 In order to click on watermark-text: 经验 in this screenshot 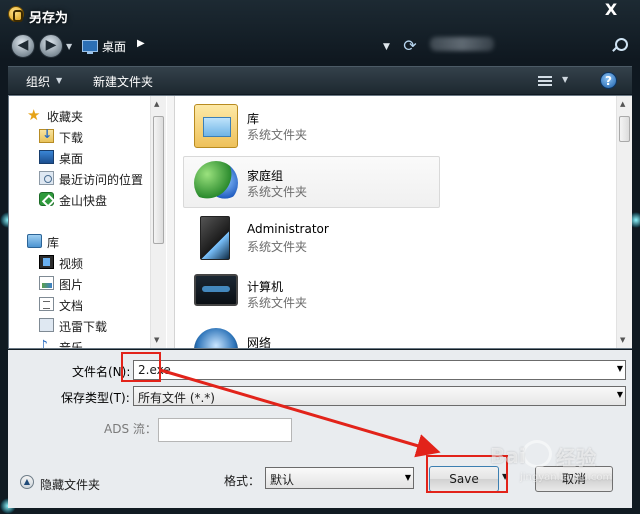, I will do `click(576, 458)`.